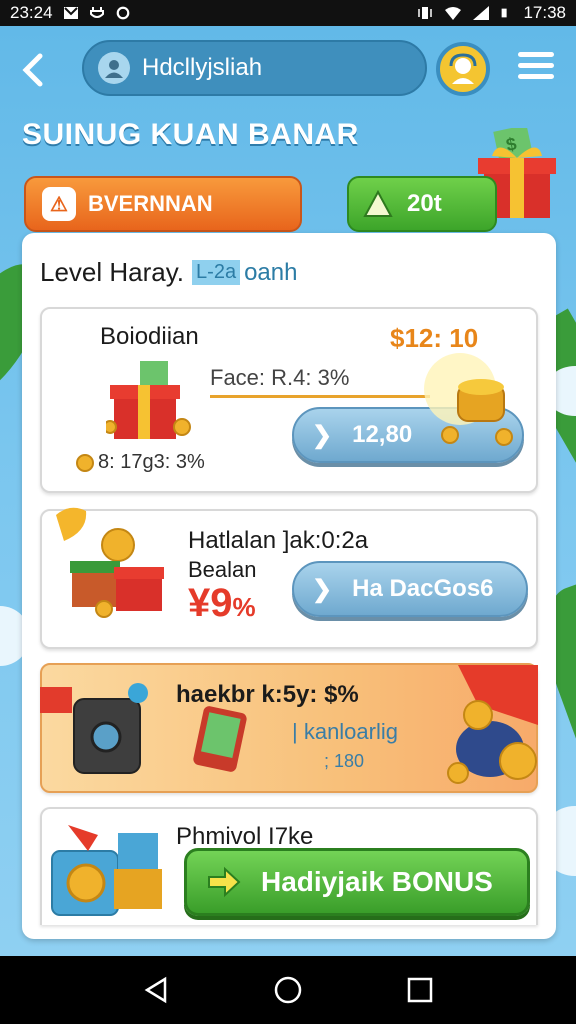  What do you see at coordinates (289, 728) in the screenshot?
I see `offer-card: haekbr k:5y: $% | kanloarlig ; 180` at bounding box center [289, 728].